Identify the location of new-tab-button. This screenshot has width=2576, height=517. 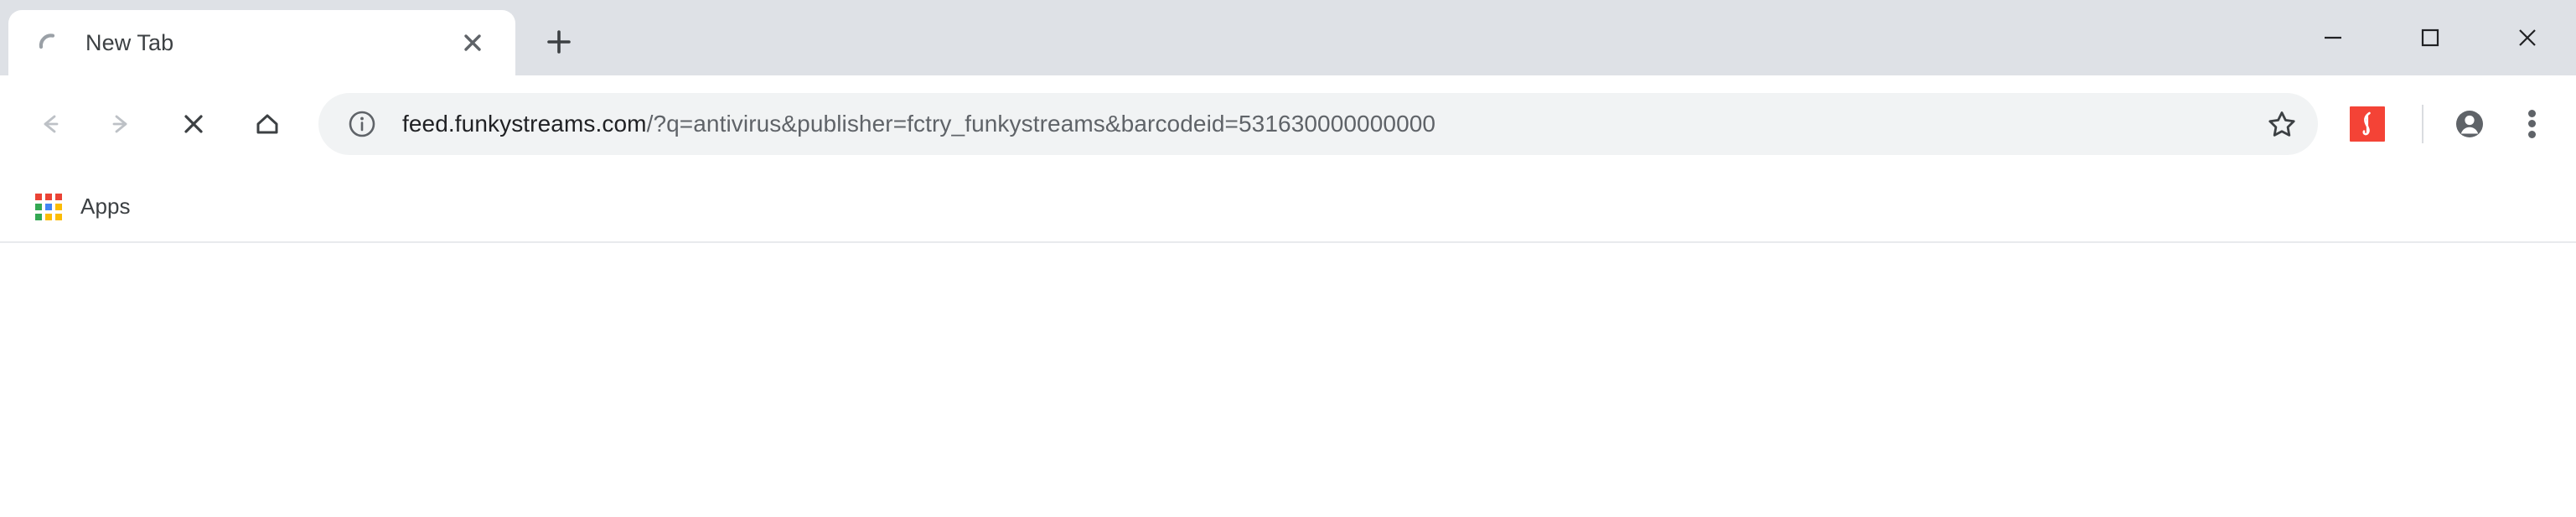
(558, 42).